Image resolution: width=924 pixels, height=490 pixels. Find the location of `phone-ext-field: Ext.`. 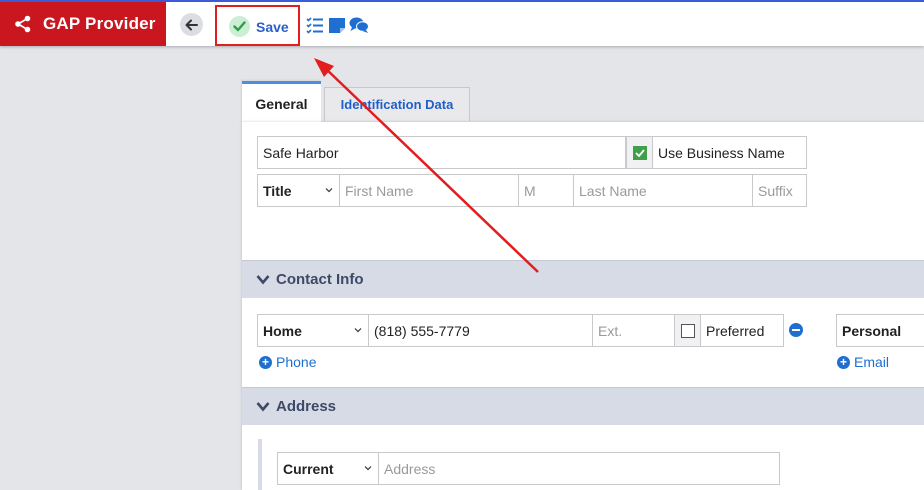

phone-ext-field: Ext. is located at coordinates (633, 330).